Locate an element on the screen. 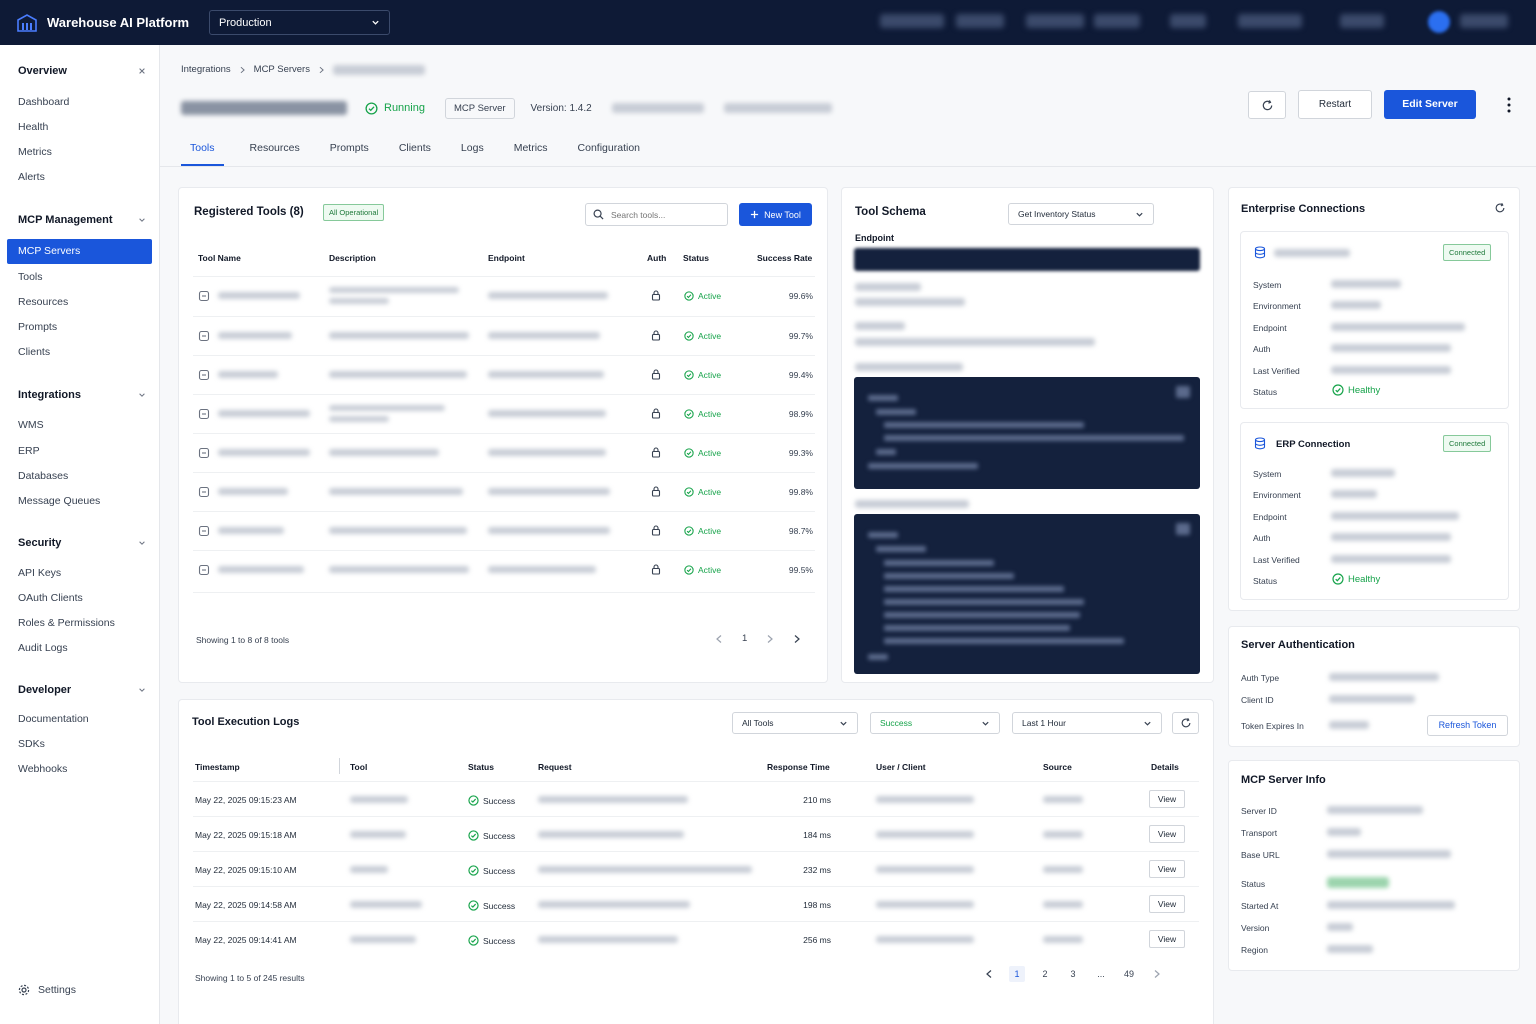  sidebar-item-databases: Databases is located at coordinates (43, 476).